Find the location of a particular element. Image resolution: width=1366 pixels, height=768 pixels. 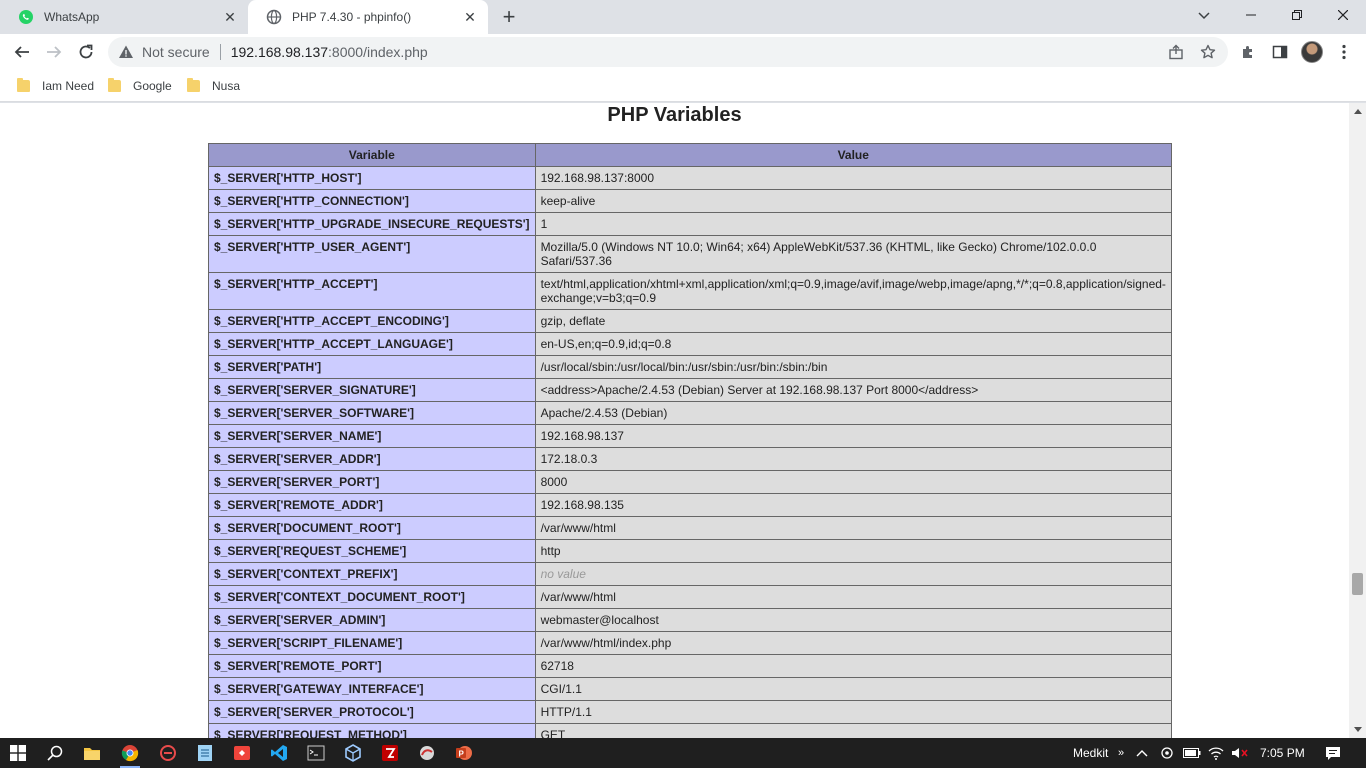

globe-icon is located at coordinates (274, 17).